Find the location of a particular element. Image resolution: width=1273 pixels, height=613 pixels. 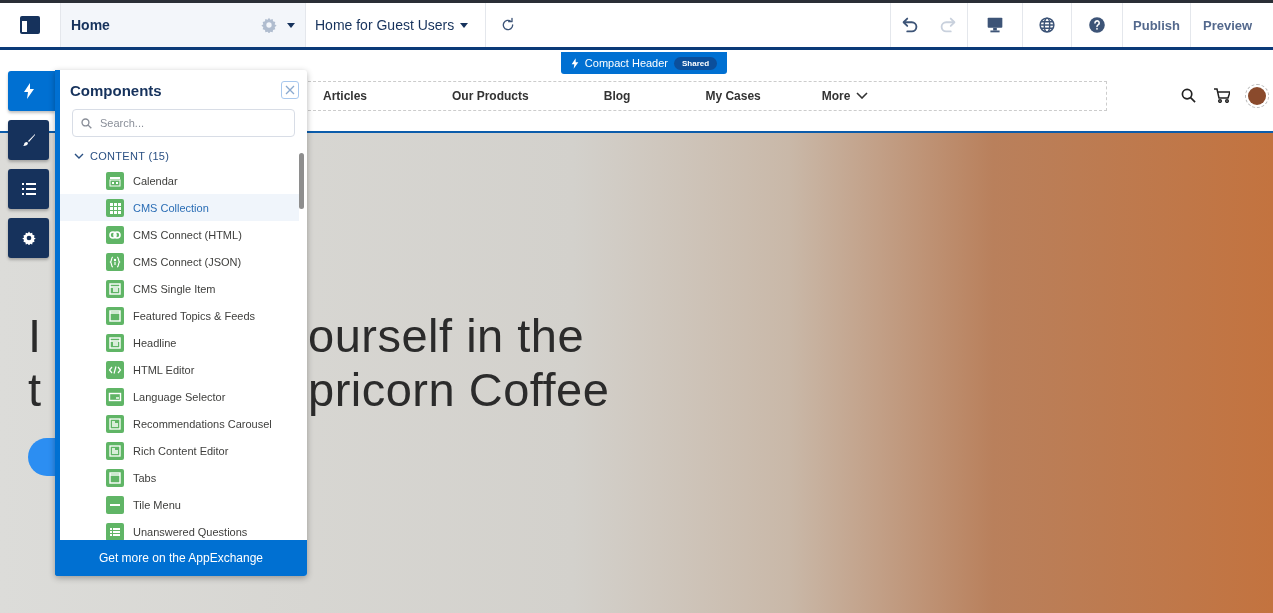

refresh-icon is located at coordinates (508, 25).